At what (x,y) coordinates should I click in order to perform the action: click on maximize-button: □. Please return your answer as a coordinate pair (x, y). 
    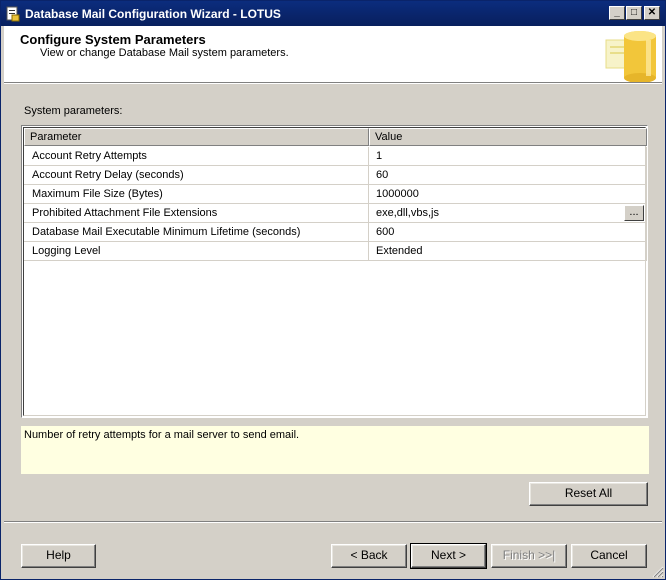
    Looking at the image, I should click on (634, 13).